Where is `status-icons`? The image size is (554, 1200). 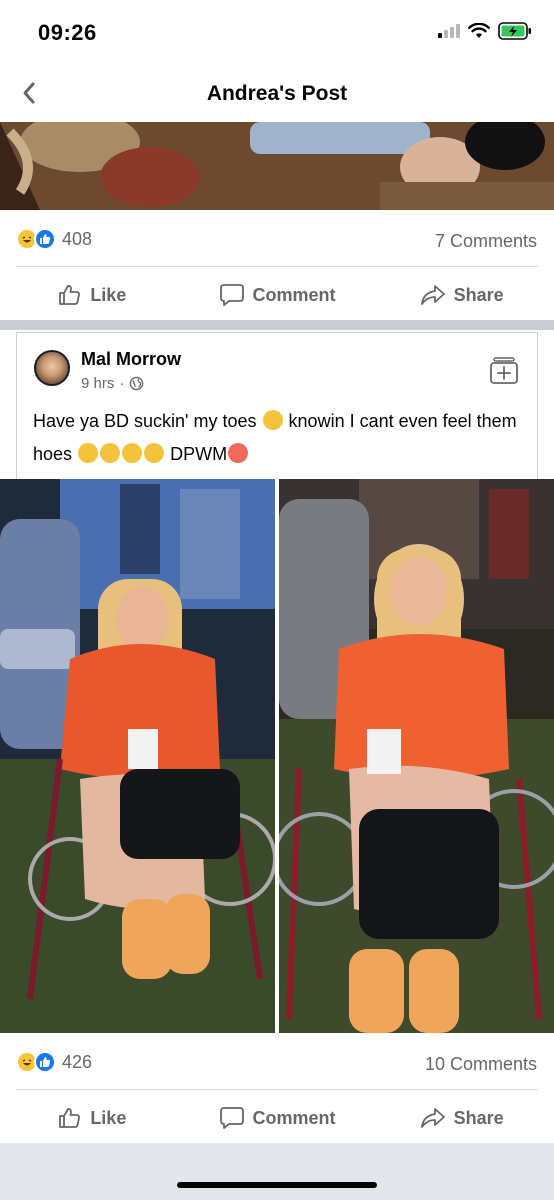 status-icons is located at coordinates (485, 31).